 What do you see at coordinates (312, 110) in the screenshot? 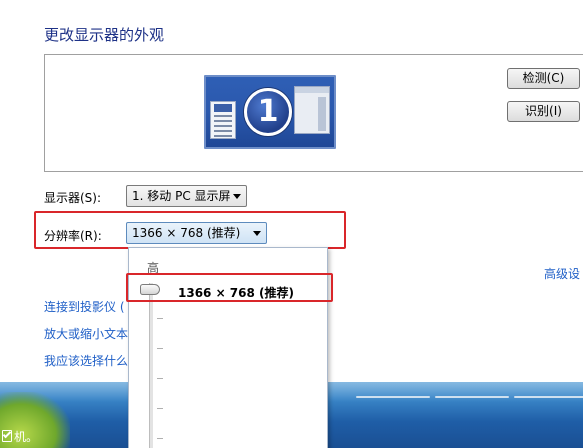
I see `monitor-mini-window-right` at bounding box center [312, 110].